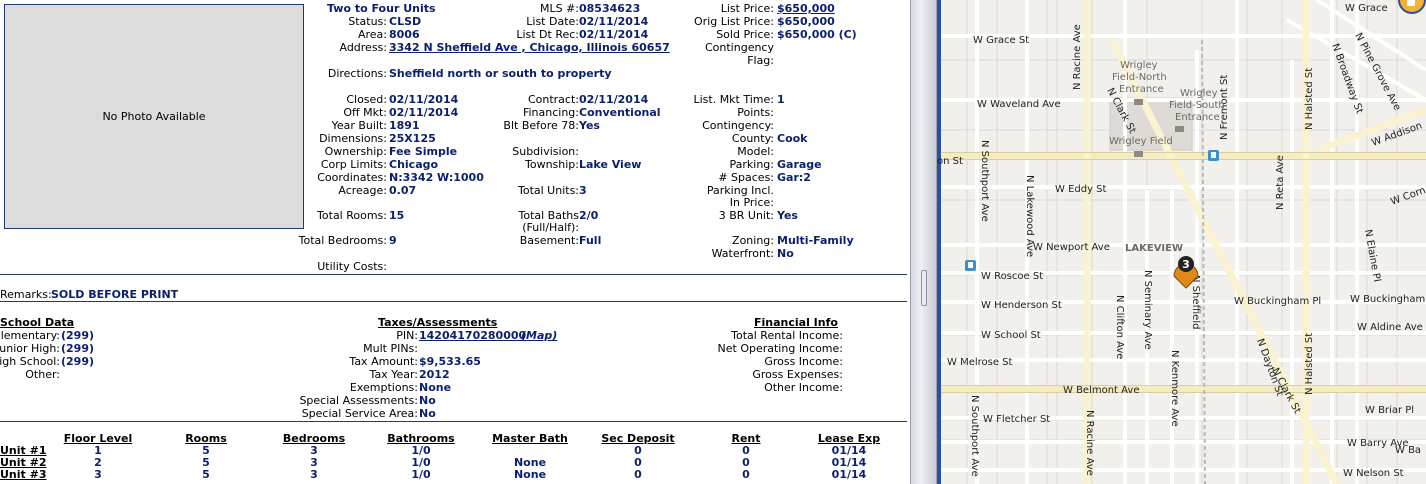  I want to click on street-label: W Melrose St, so click(980, 362).